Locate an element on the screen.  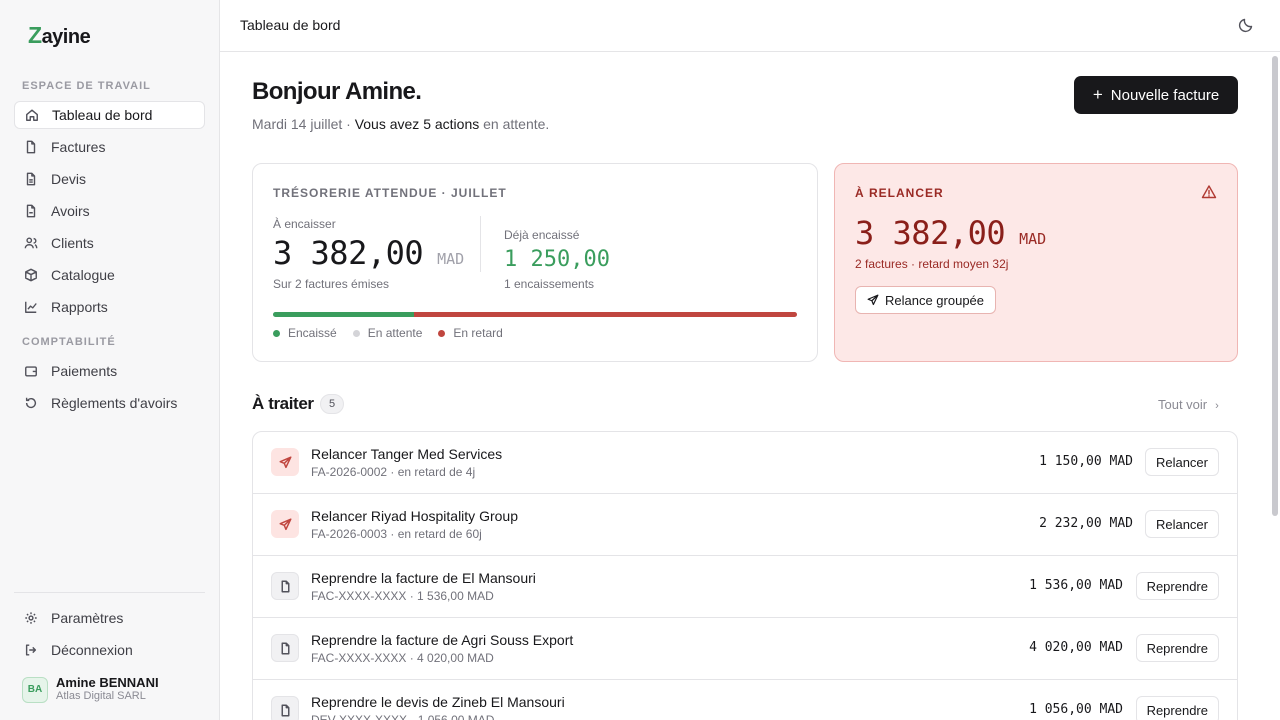
sidebar-item-label: Devis is located at coordinates (69, 179).